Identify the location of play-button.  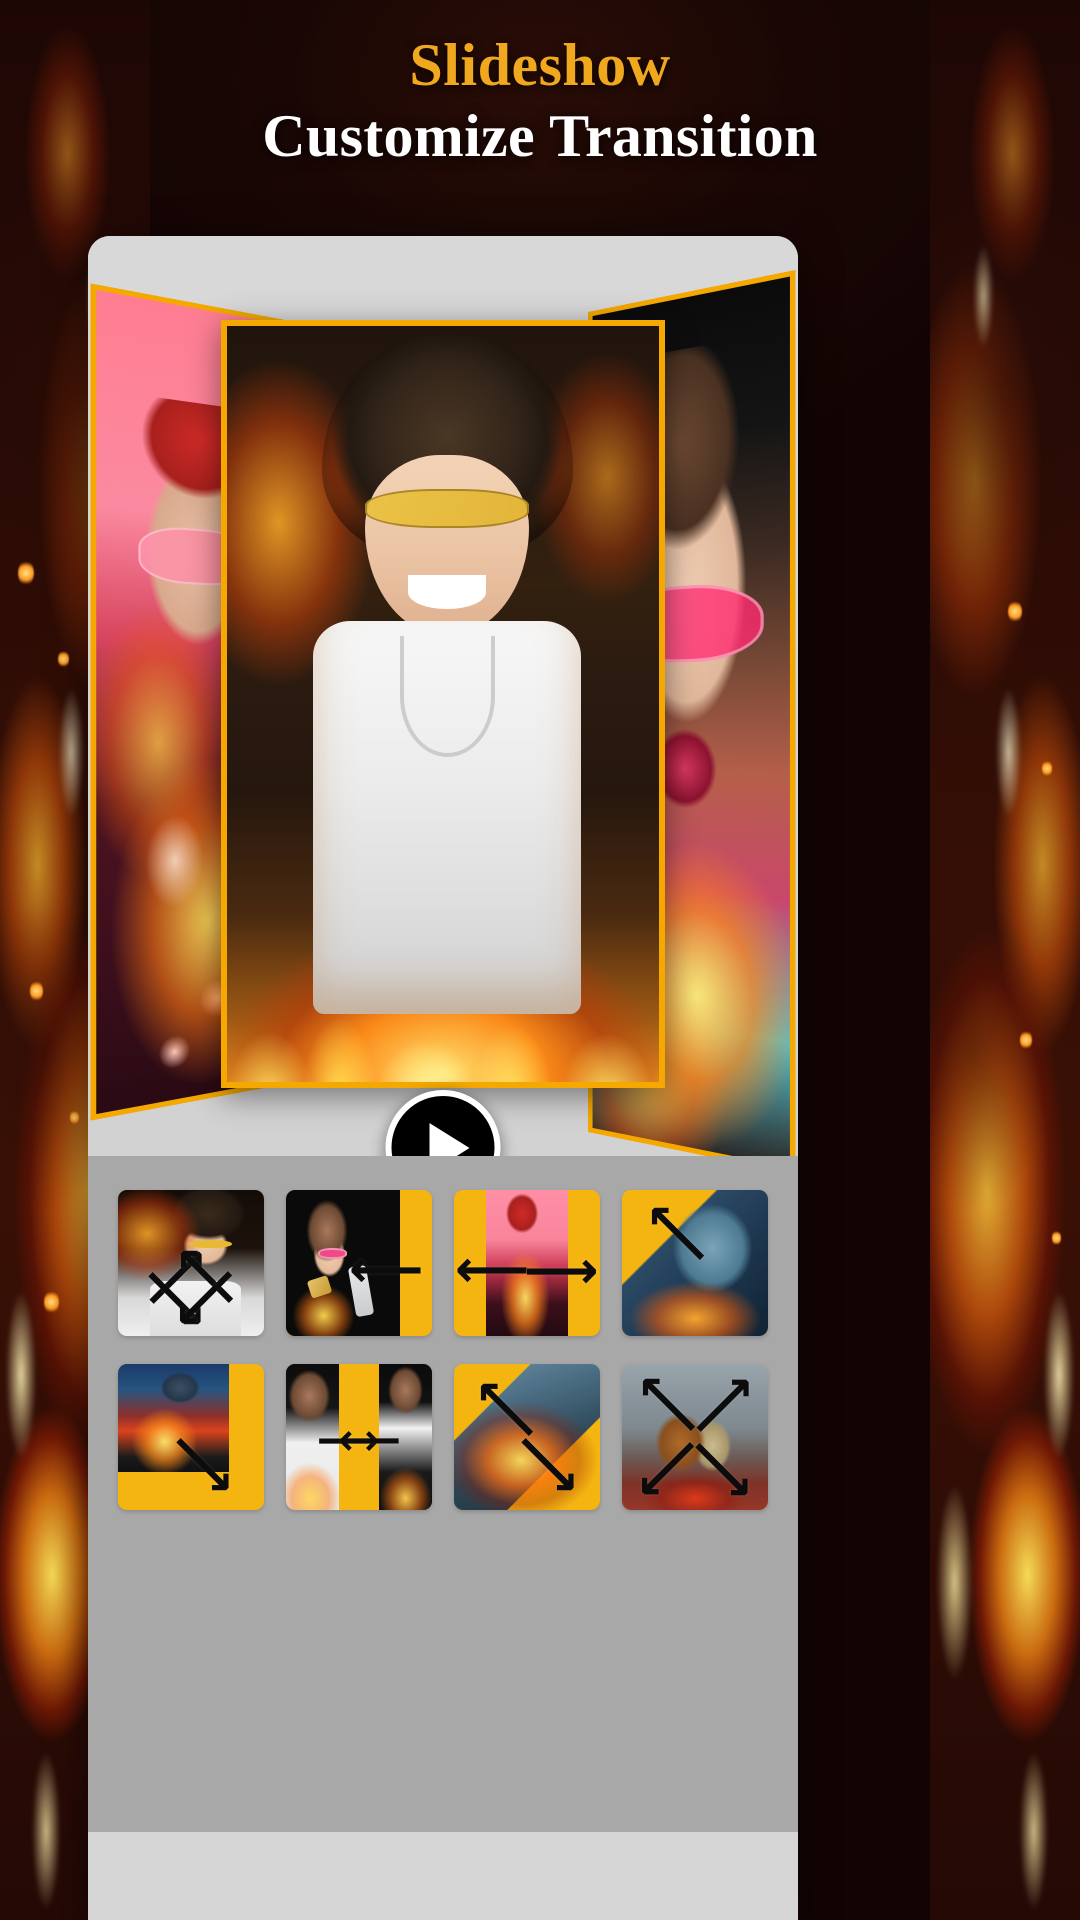
(443, 1123).